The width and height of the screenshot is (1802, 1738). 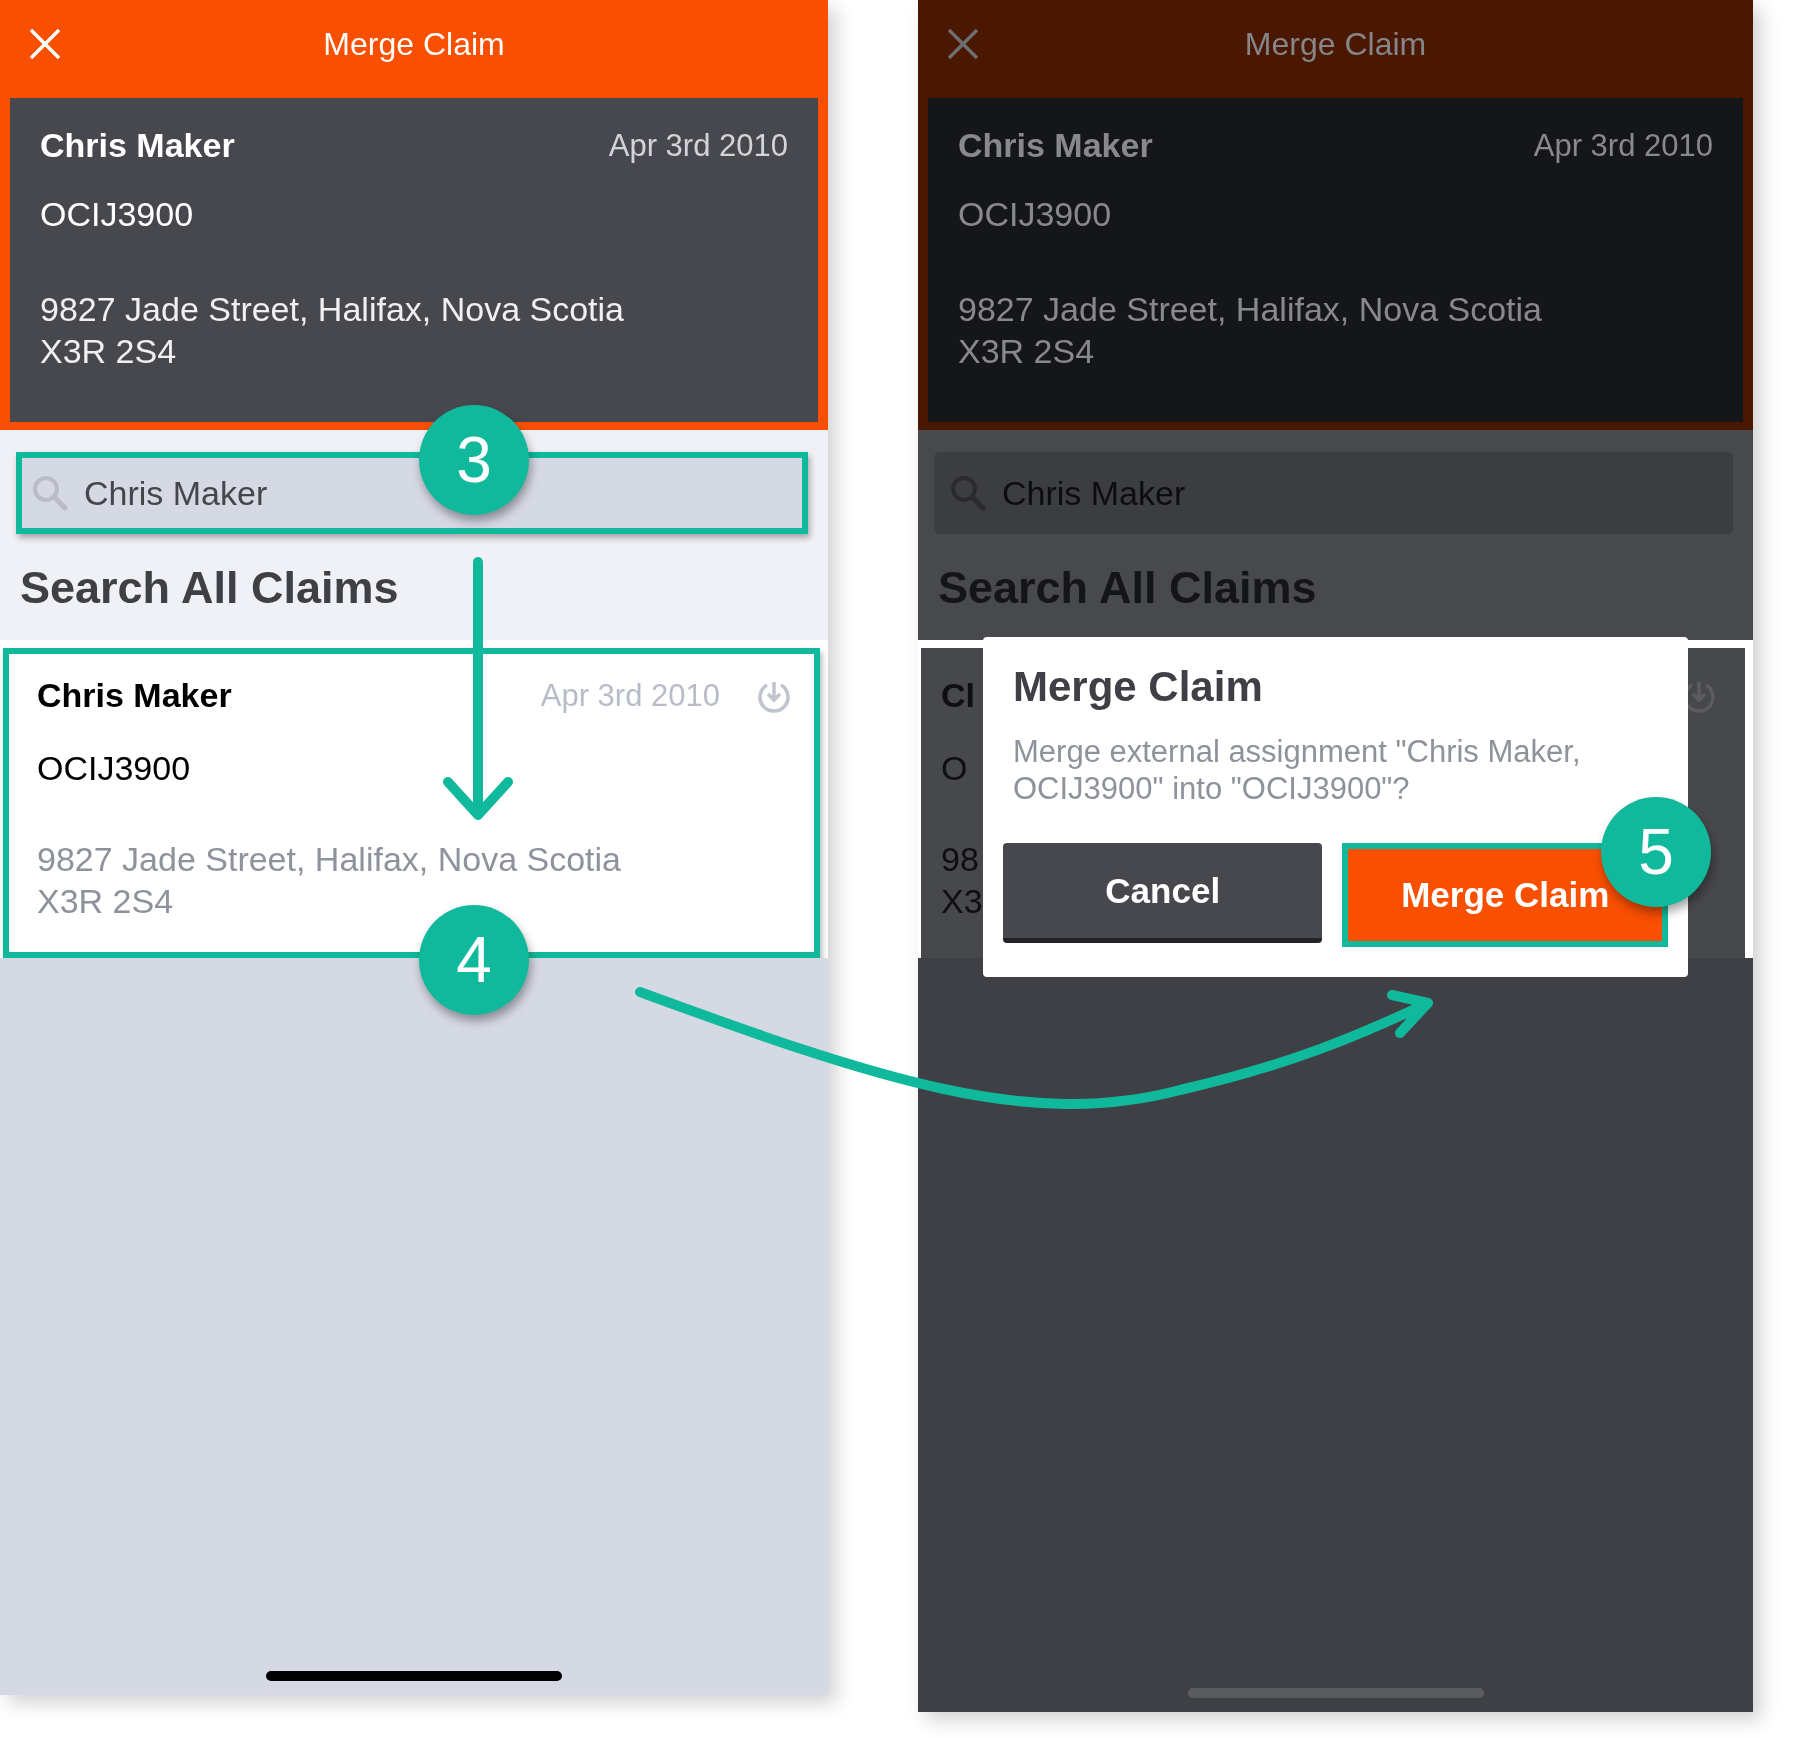 I want to click on dialog-message: Merge external assignment "Chris Maker, OCIJ3900" into "OCIJ3900"?, so click(x=1297, y=770).